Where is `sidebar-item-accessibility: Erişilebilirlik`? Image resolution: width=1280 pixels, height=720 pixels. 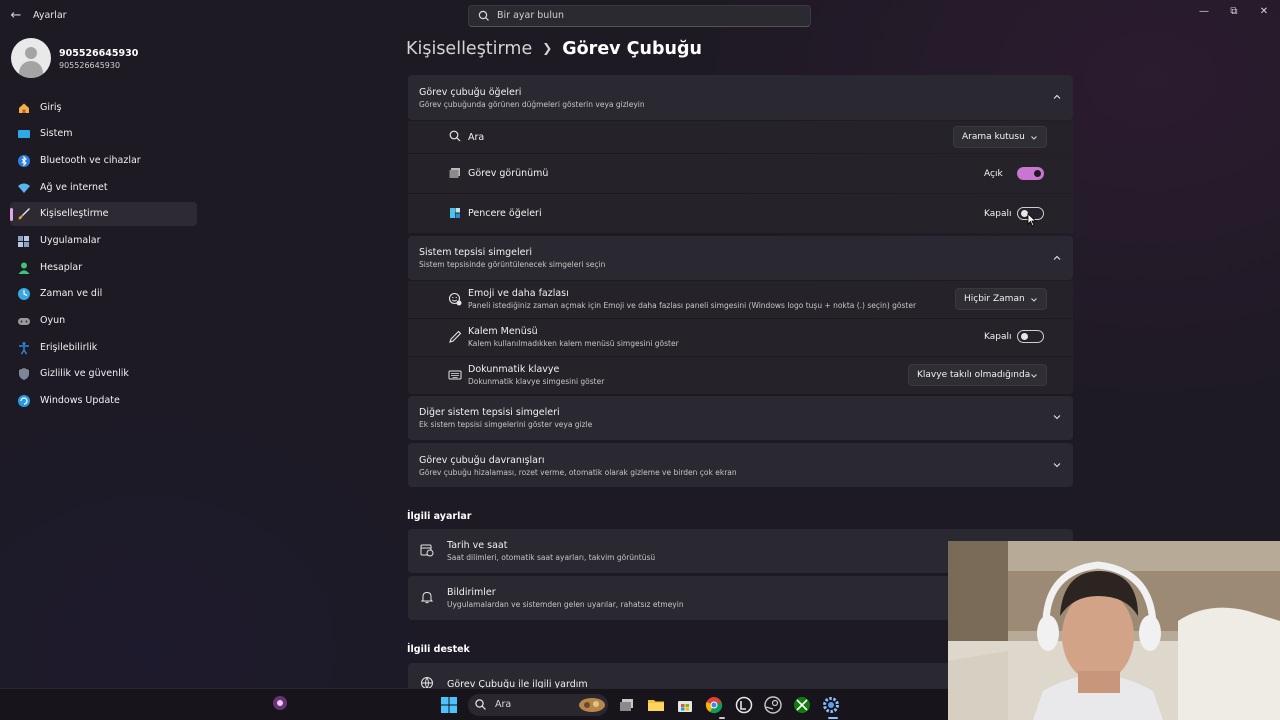
sidebar-item-accessibility: Erişilebilirlik is located at coordinates (103, 348).